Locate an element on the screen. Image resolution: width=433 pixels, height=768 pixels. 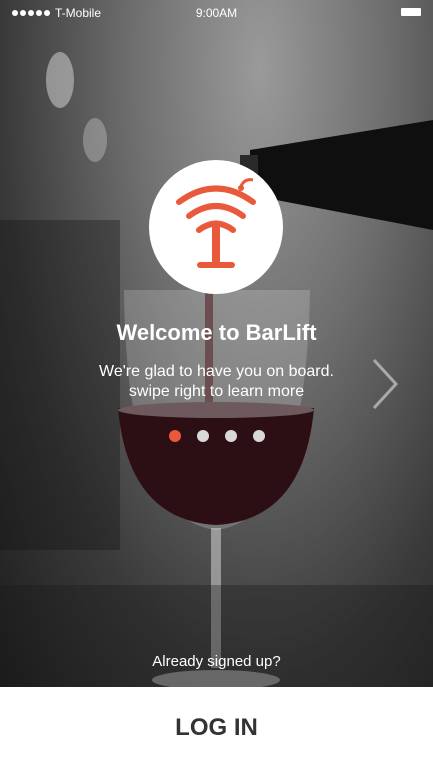
chevron-right-icon is located at coordinates (385, 384).